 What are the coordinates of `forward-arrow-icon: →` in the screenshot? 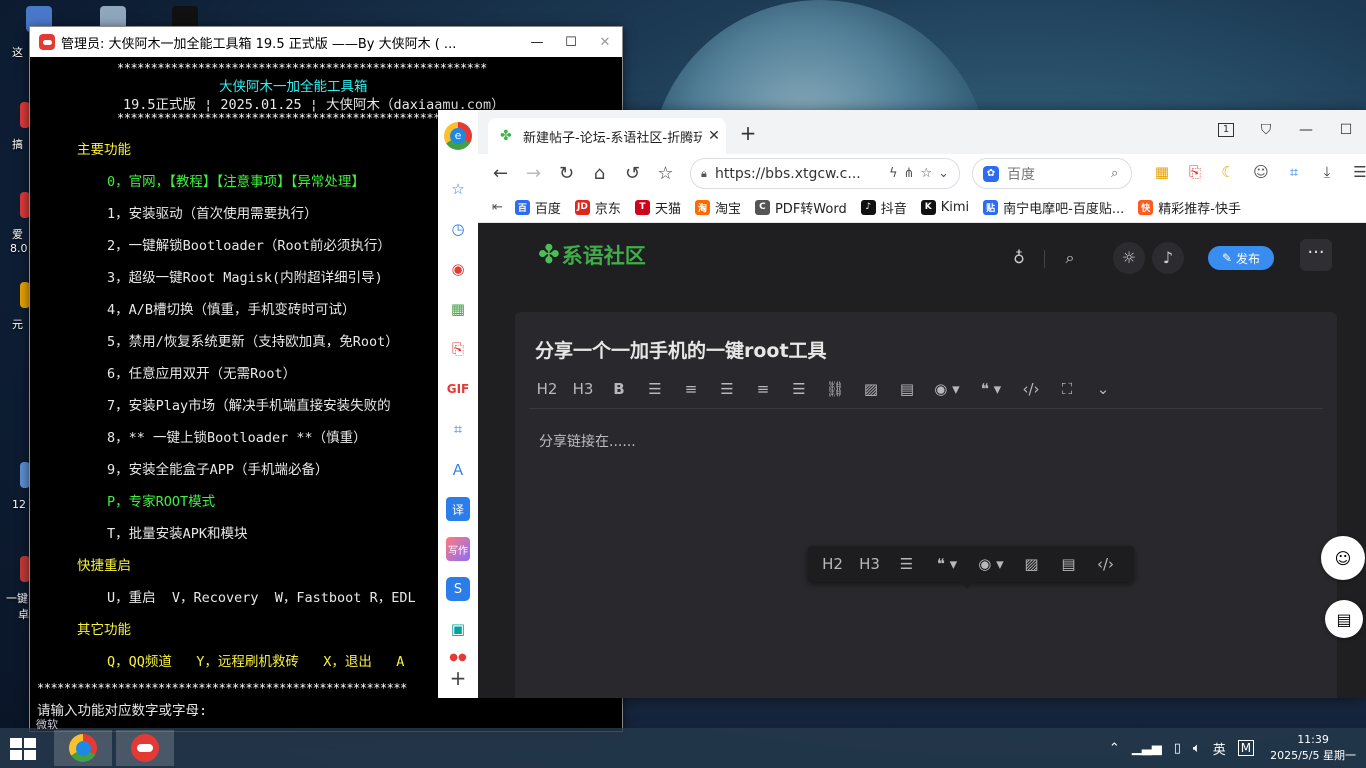 It's located at (533, 173).